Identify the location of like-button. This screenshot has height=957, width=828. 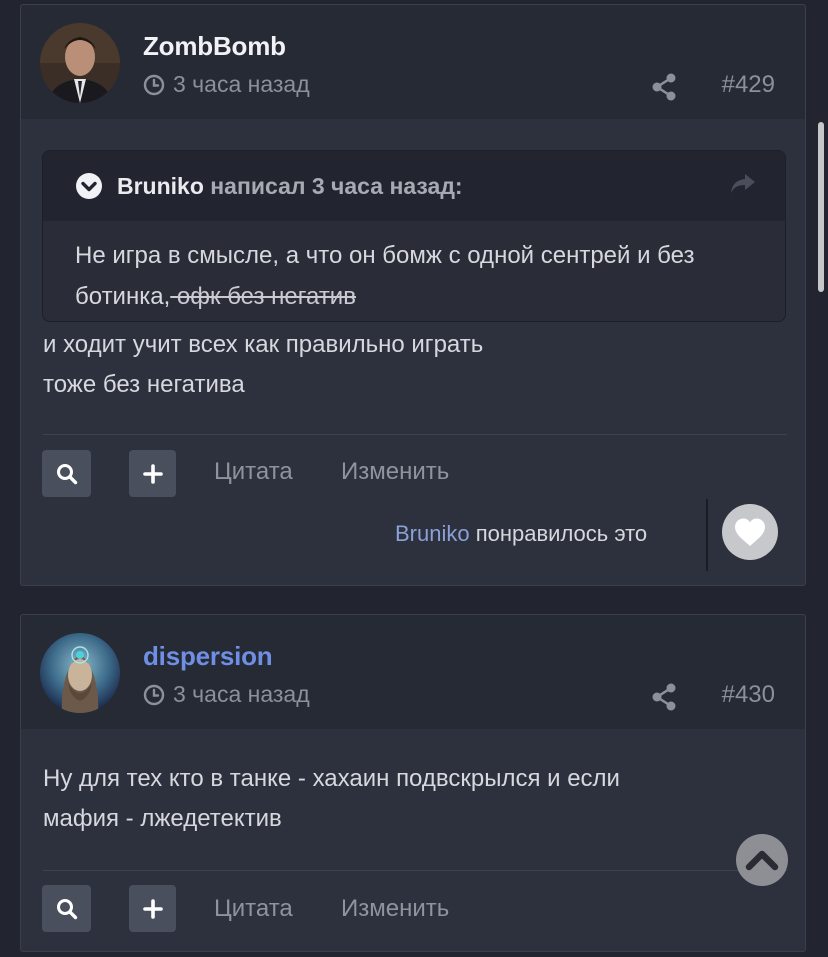
(750, 532).